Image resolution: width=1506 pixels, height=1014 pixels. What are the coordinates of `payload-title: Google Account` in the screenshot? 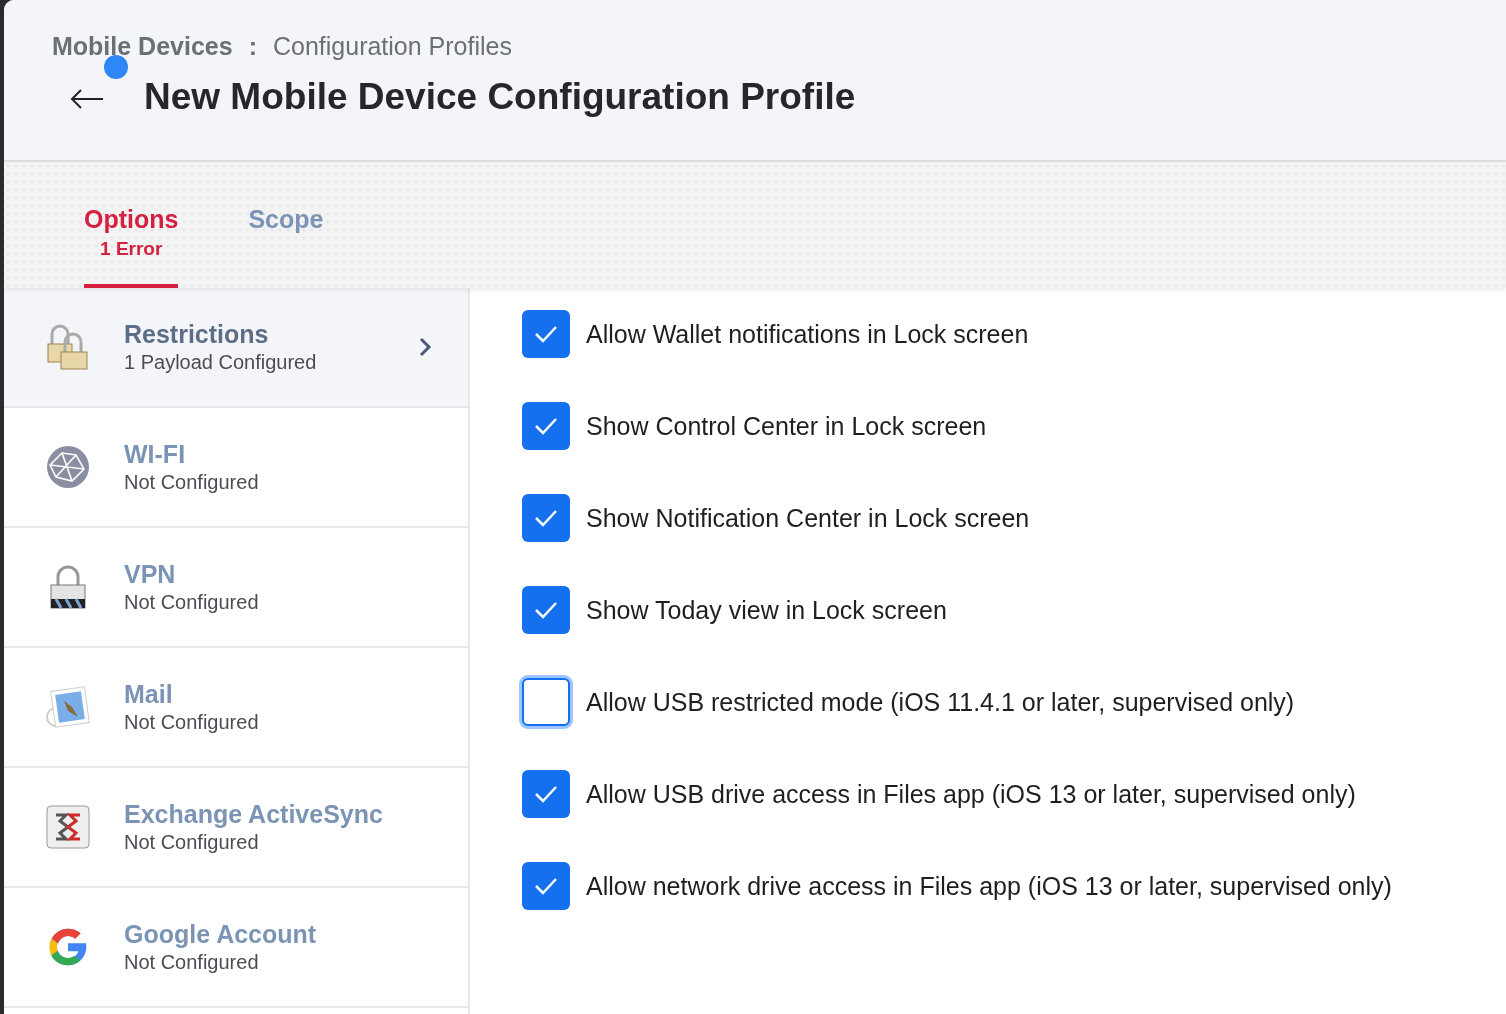 It's located at (221, 934).